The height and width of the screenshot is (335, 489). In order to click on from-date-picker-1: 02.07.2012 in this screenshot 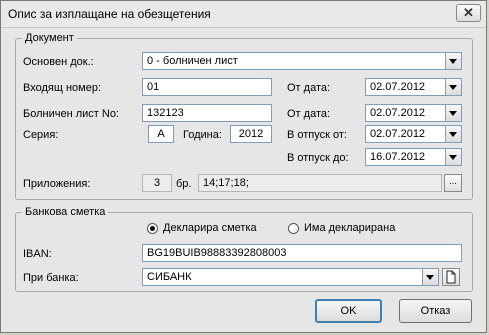, I will do `click(413, 87)`.